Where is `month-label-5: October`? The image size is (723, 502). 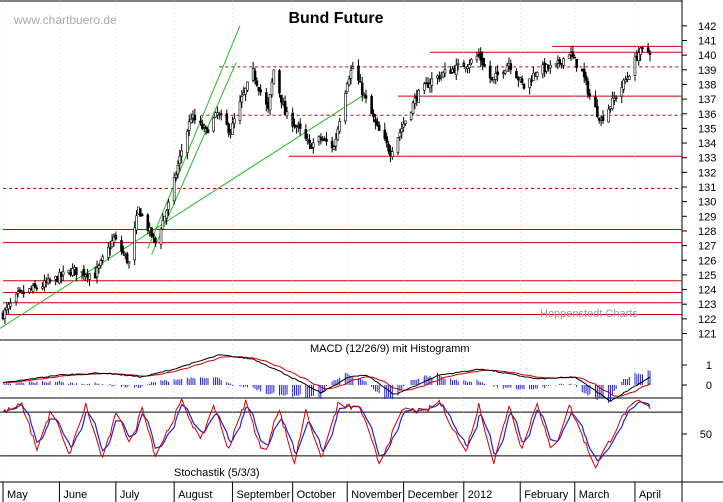 month-label-5: October is located at coordinates (316, 495).